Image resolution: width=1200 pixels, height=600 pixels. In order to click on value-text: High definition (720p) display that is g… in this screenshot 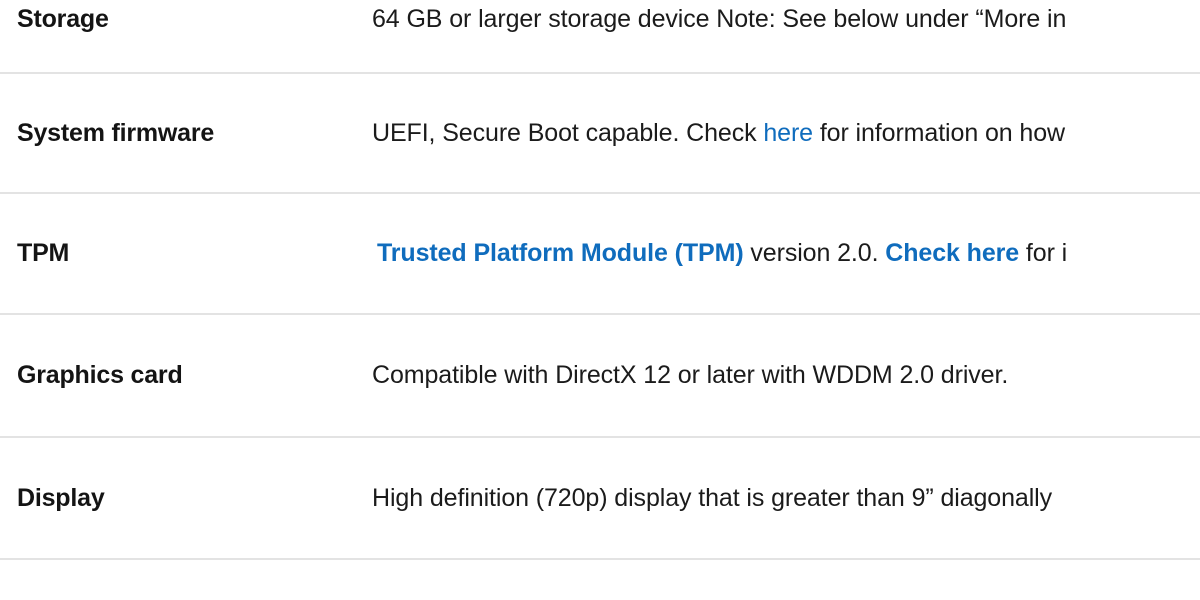, I will do `click(712, 497)`.